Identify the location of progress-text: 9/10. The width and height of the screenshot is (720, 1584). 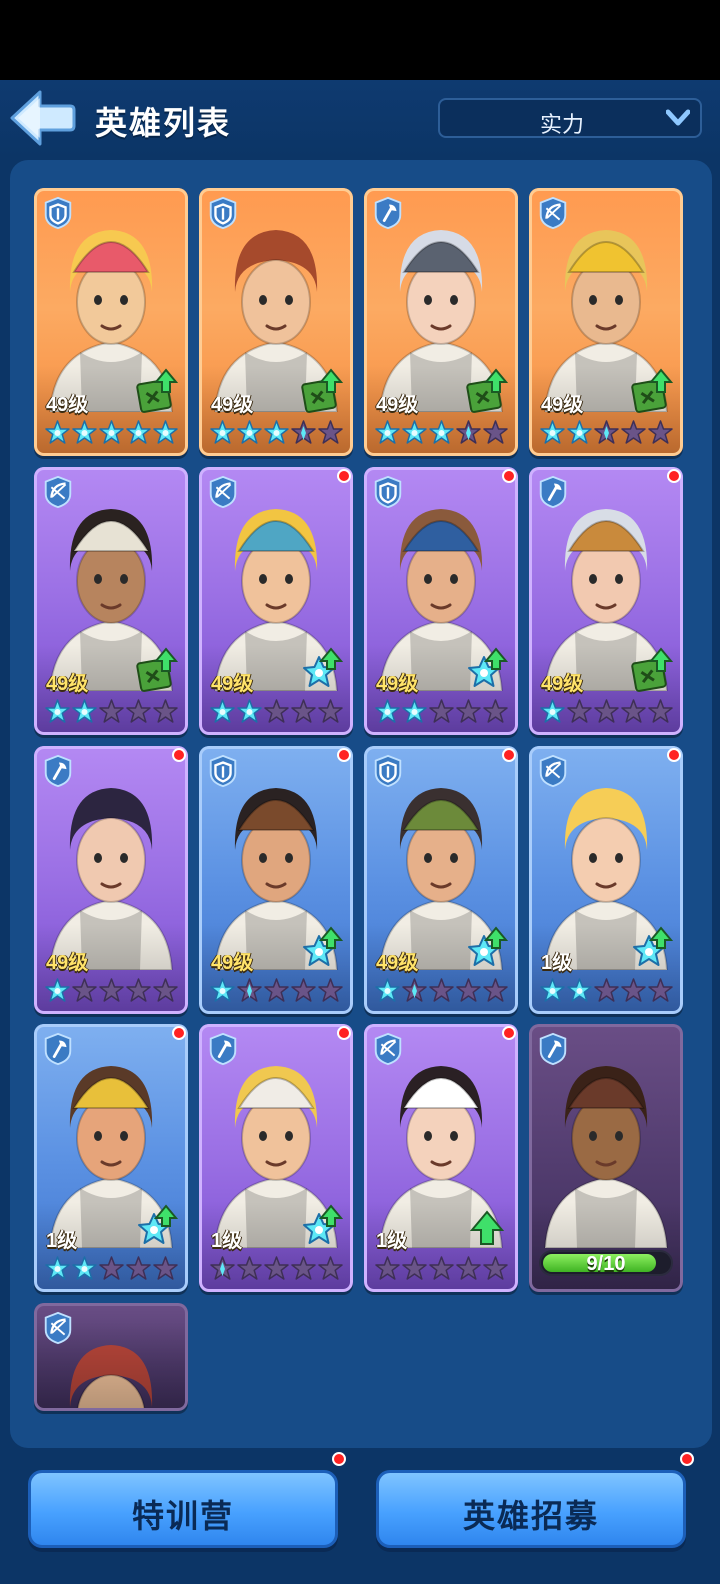
(606, 1264).